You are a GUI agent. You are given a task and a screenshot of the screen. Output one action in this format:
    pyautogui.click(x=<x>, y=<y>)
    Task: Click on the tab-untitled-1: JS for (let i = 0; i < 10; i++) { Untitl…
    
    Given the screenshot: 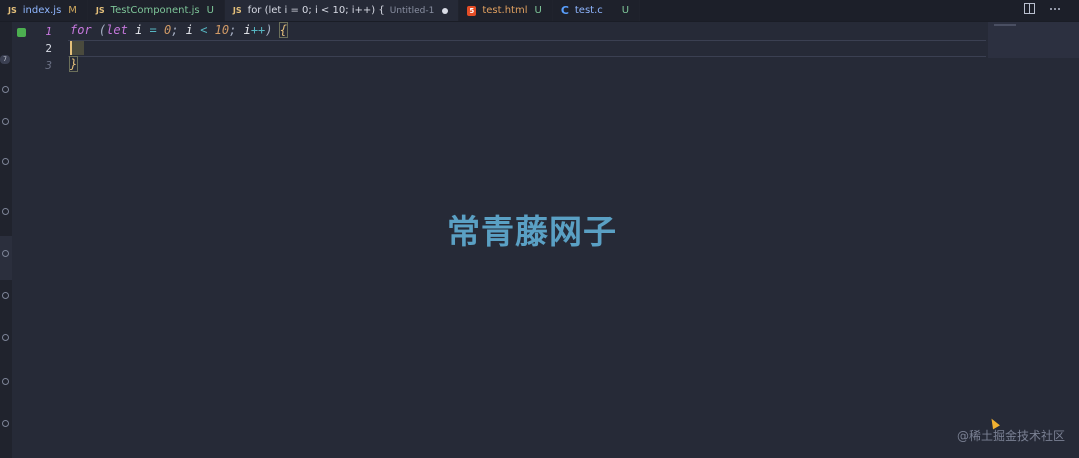 What is the action you would take?
    pyautogui.click(x=342, y=10)
    